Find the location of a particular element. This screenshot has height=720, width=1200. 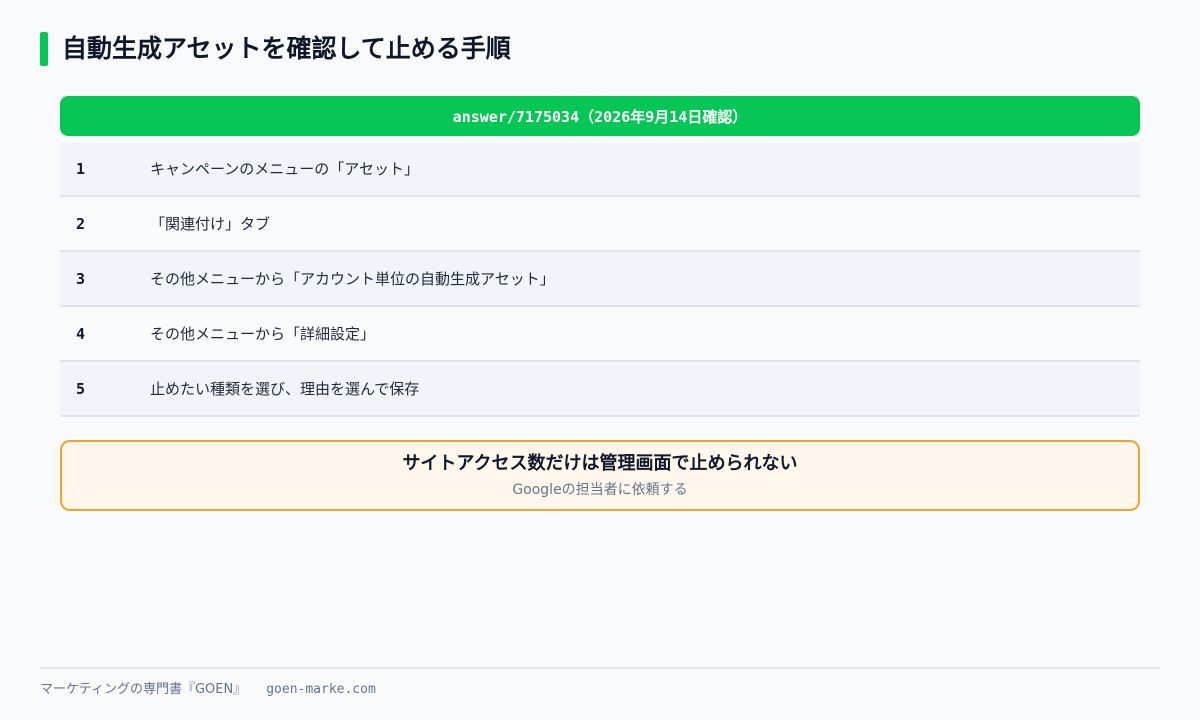

table-header: answer/7175034（2026年9月14日確認） is located at coordinates (600, 116).